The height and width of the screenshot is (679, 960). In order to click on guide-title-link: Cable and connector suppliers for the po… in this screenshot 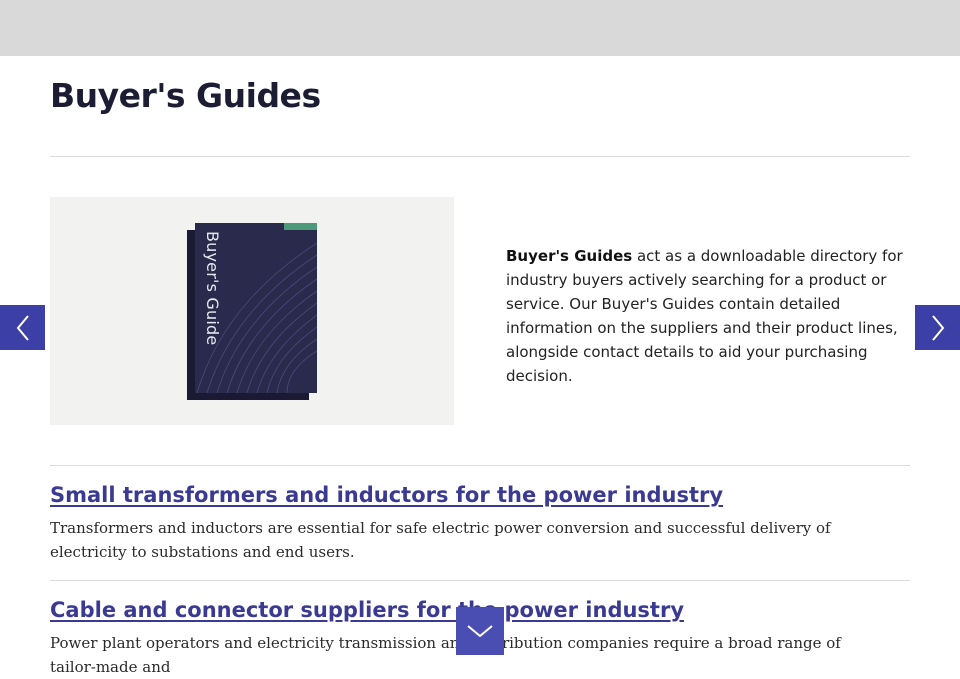, I will do `click(367, 610)`.